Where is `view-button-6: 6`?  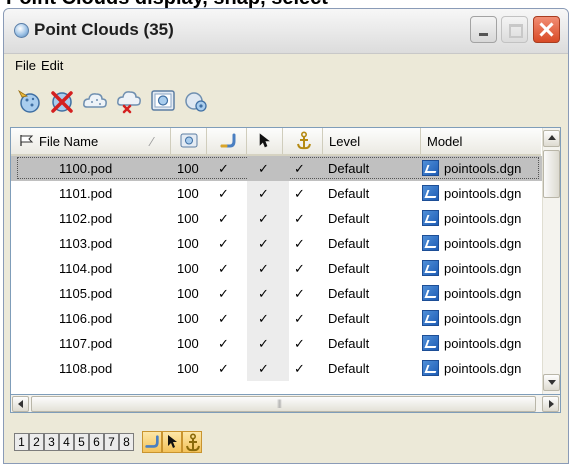
view-button-6: 6 is located at coordinates (96, 442).